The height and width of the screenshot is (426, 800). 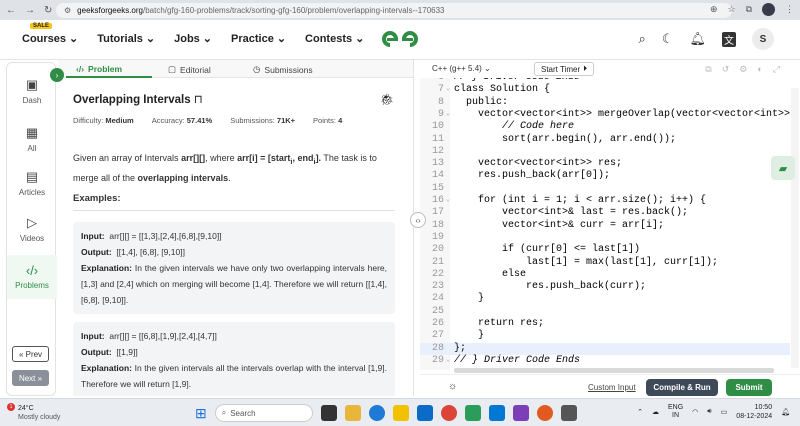 What do you see at coordinates (605, 348) in the screenshot?
I see `code-line: 28};` at bounding box center [605, 348].